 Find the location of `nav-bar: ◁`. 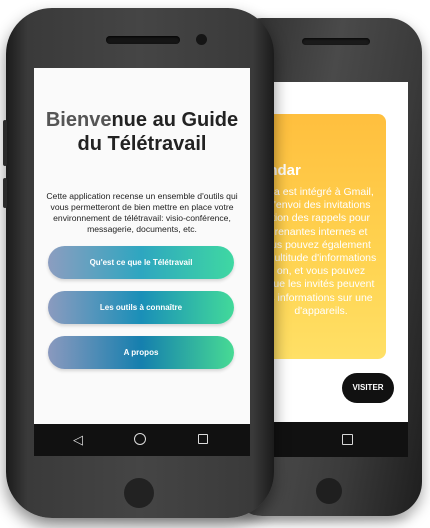

nav-bar: ◁ is located at coordinates (142, 440).